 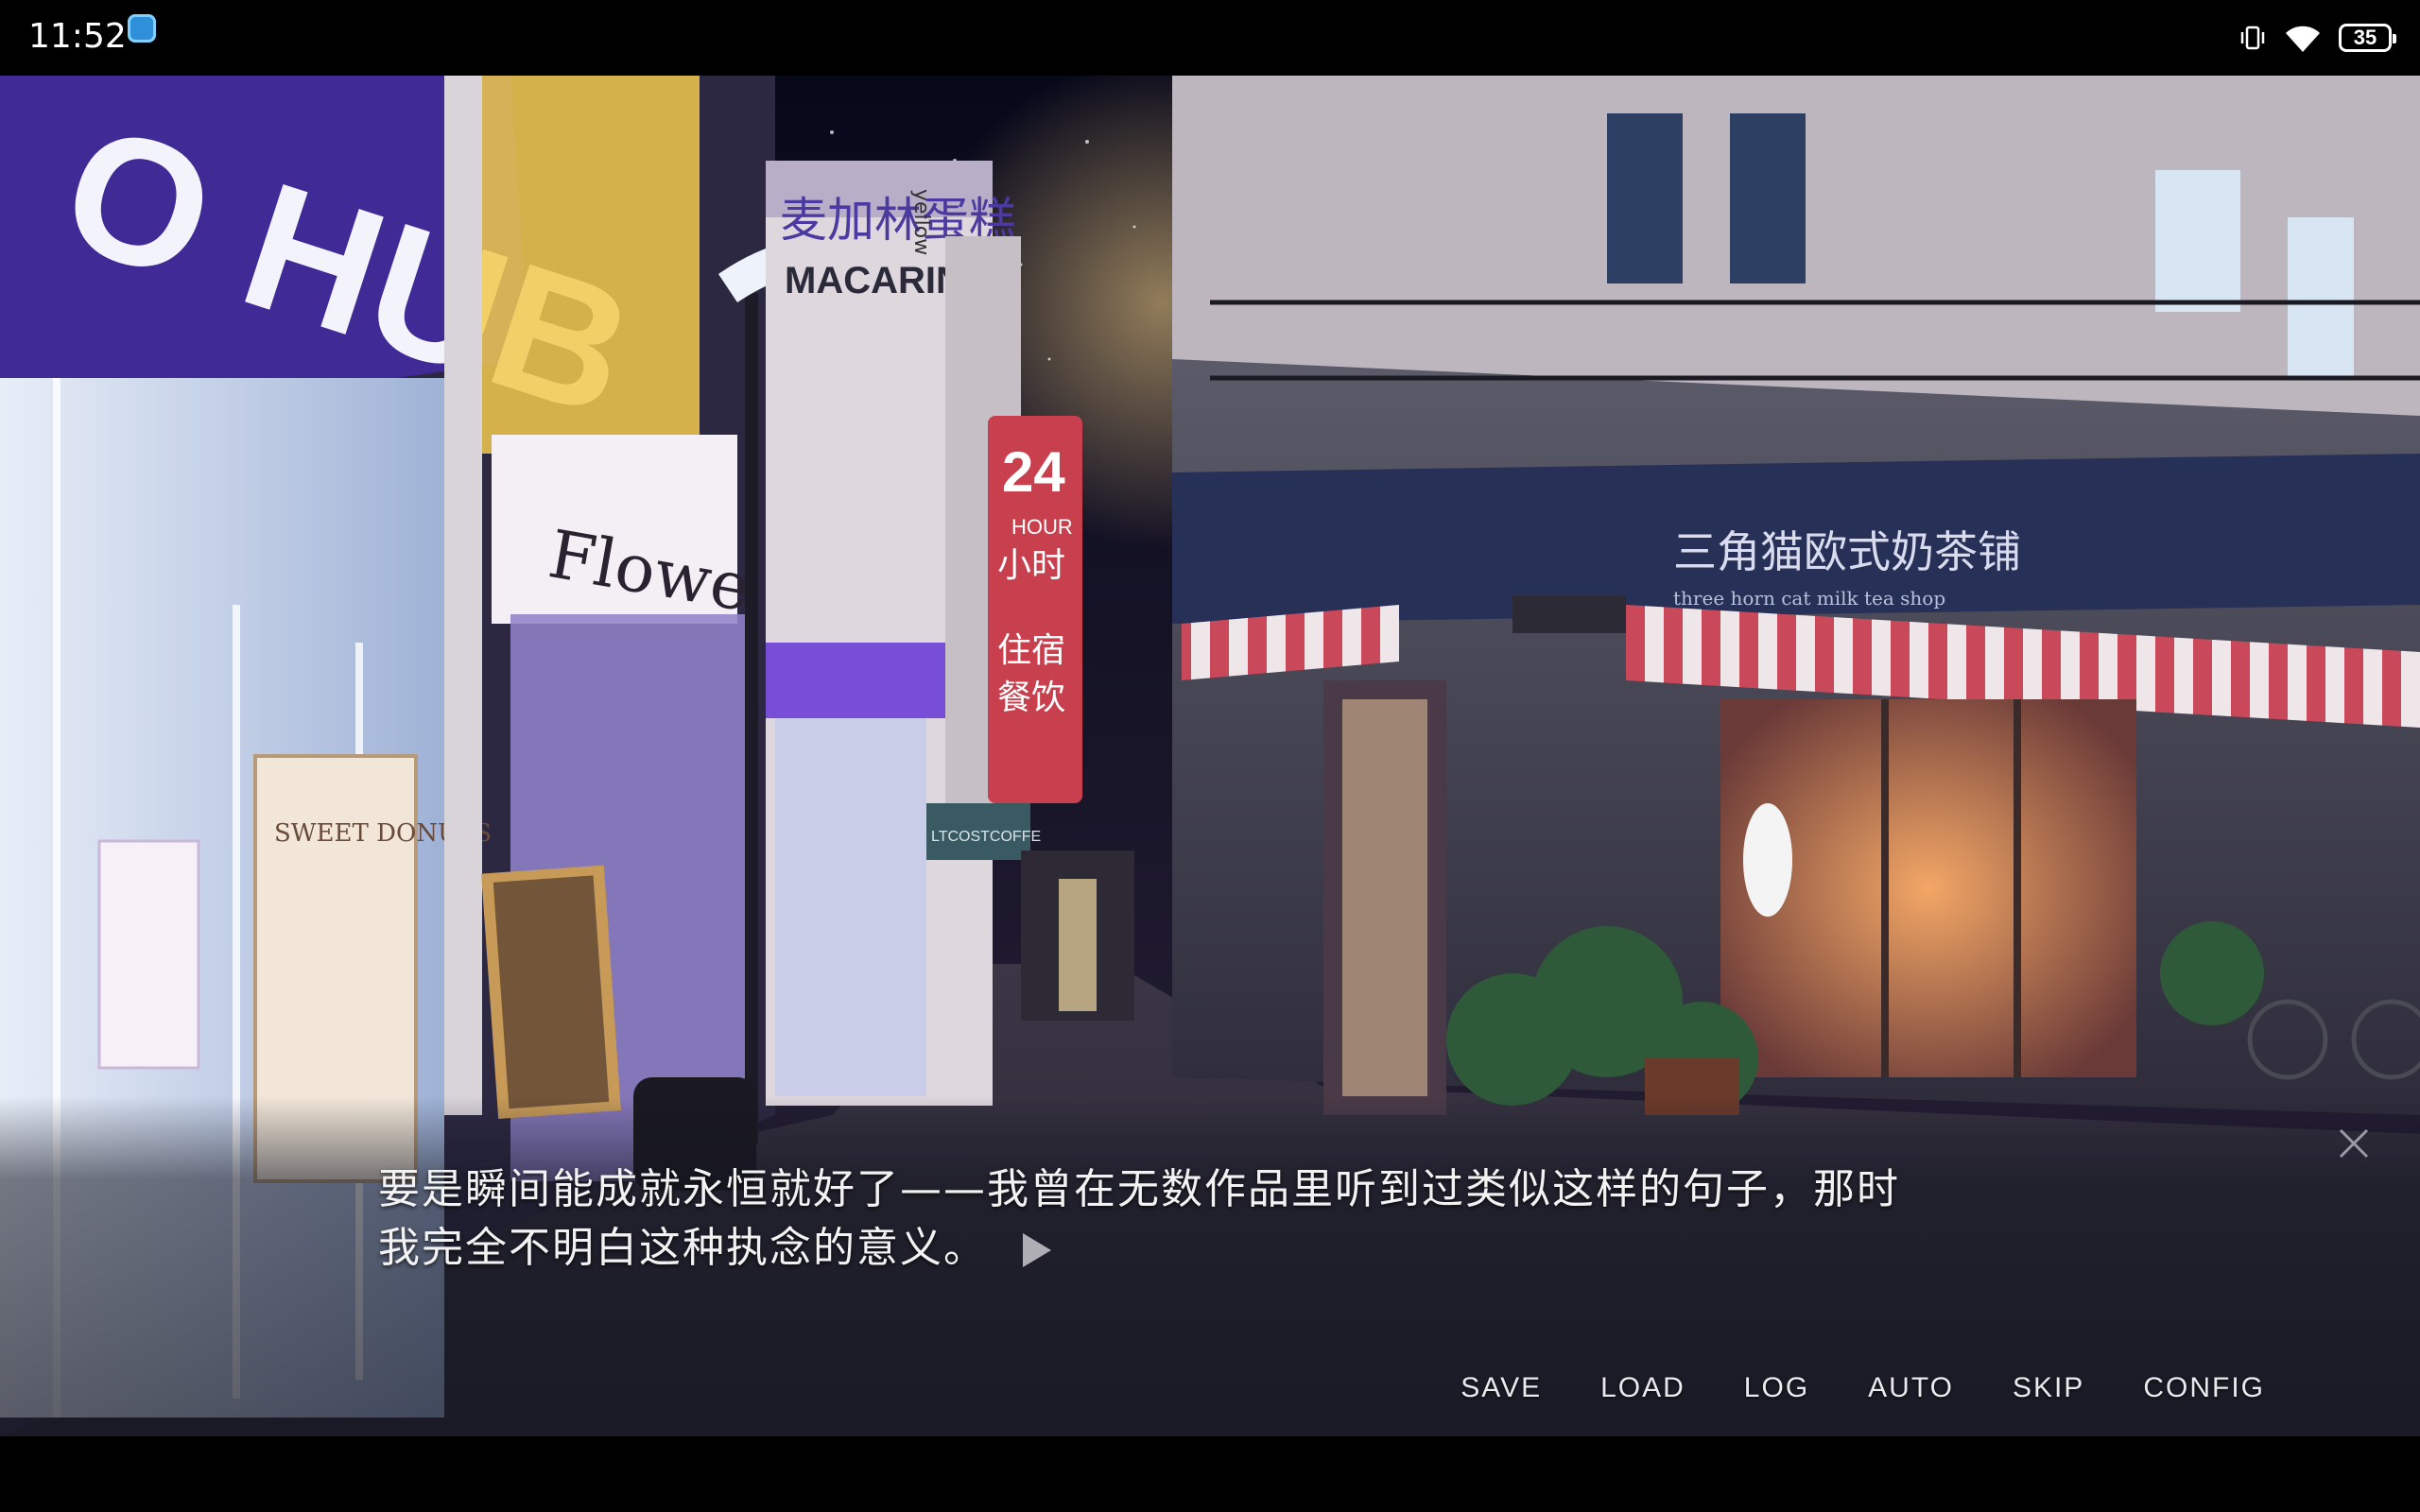 I want to click on hour-num-sign: 24, so click(x=1033, y=472).